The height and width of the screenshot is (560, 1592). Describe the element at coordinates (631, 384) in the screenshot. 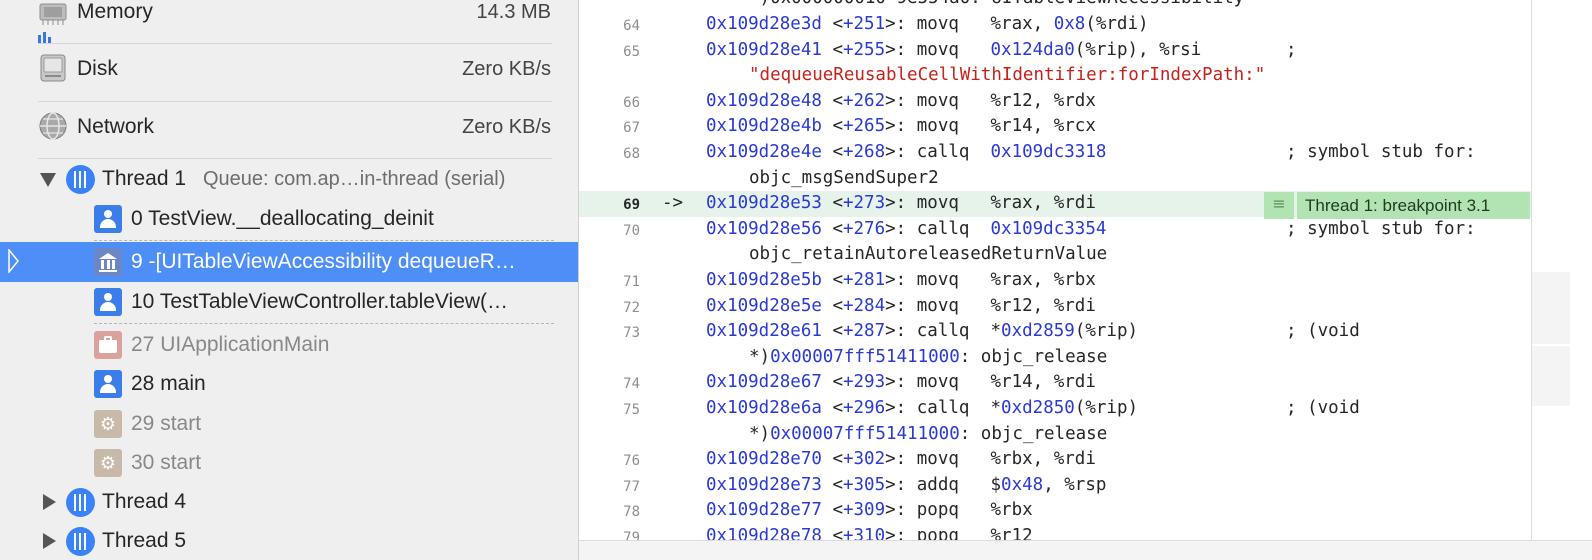

I see `line-number: 74` at that location.